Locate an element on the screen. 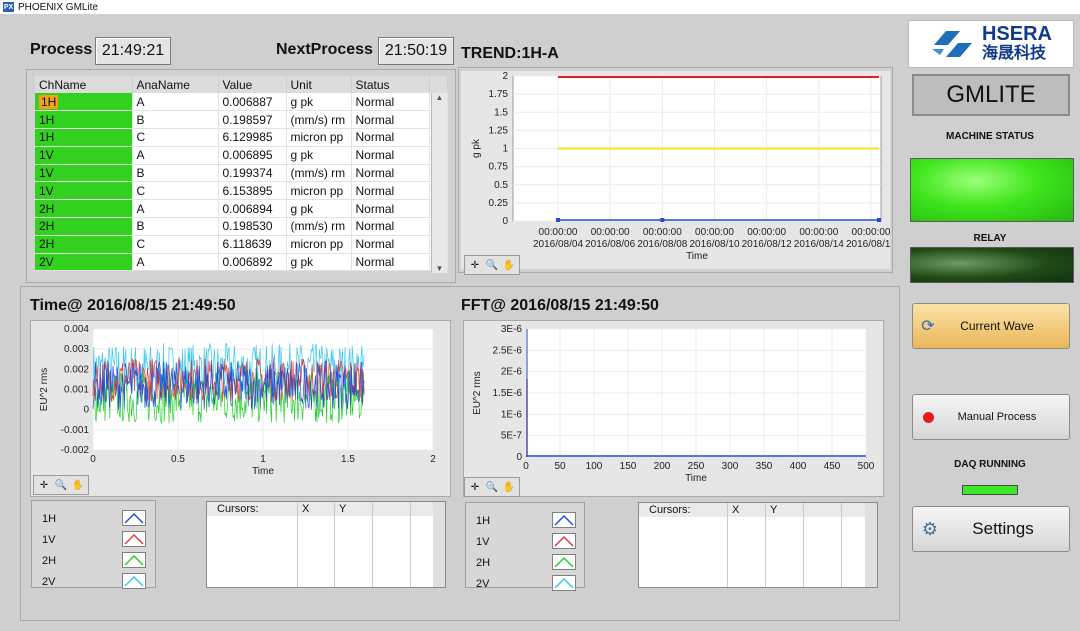 This screenshot has height=631, width=1080. daq-running-led is located at coordinates (990, 490).